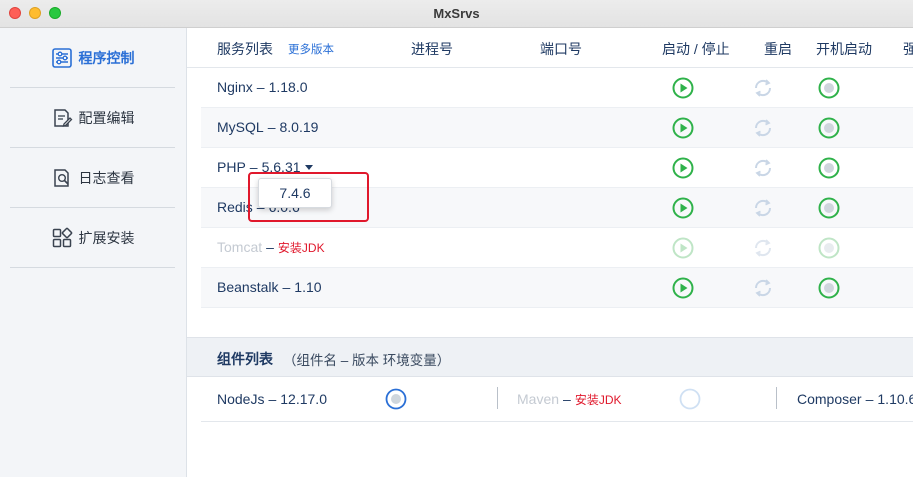 This screenshot has width=913, height=477. Describe the element at coordinates (557, 88) in the screenshot. I see `service-row-nginx: Nginx –1.18.0` at that location.